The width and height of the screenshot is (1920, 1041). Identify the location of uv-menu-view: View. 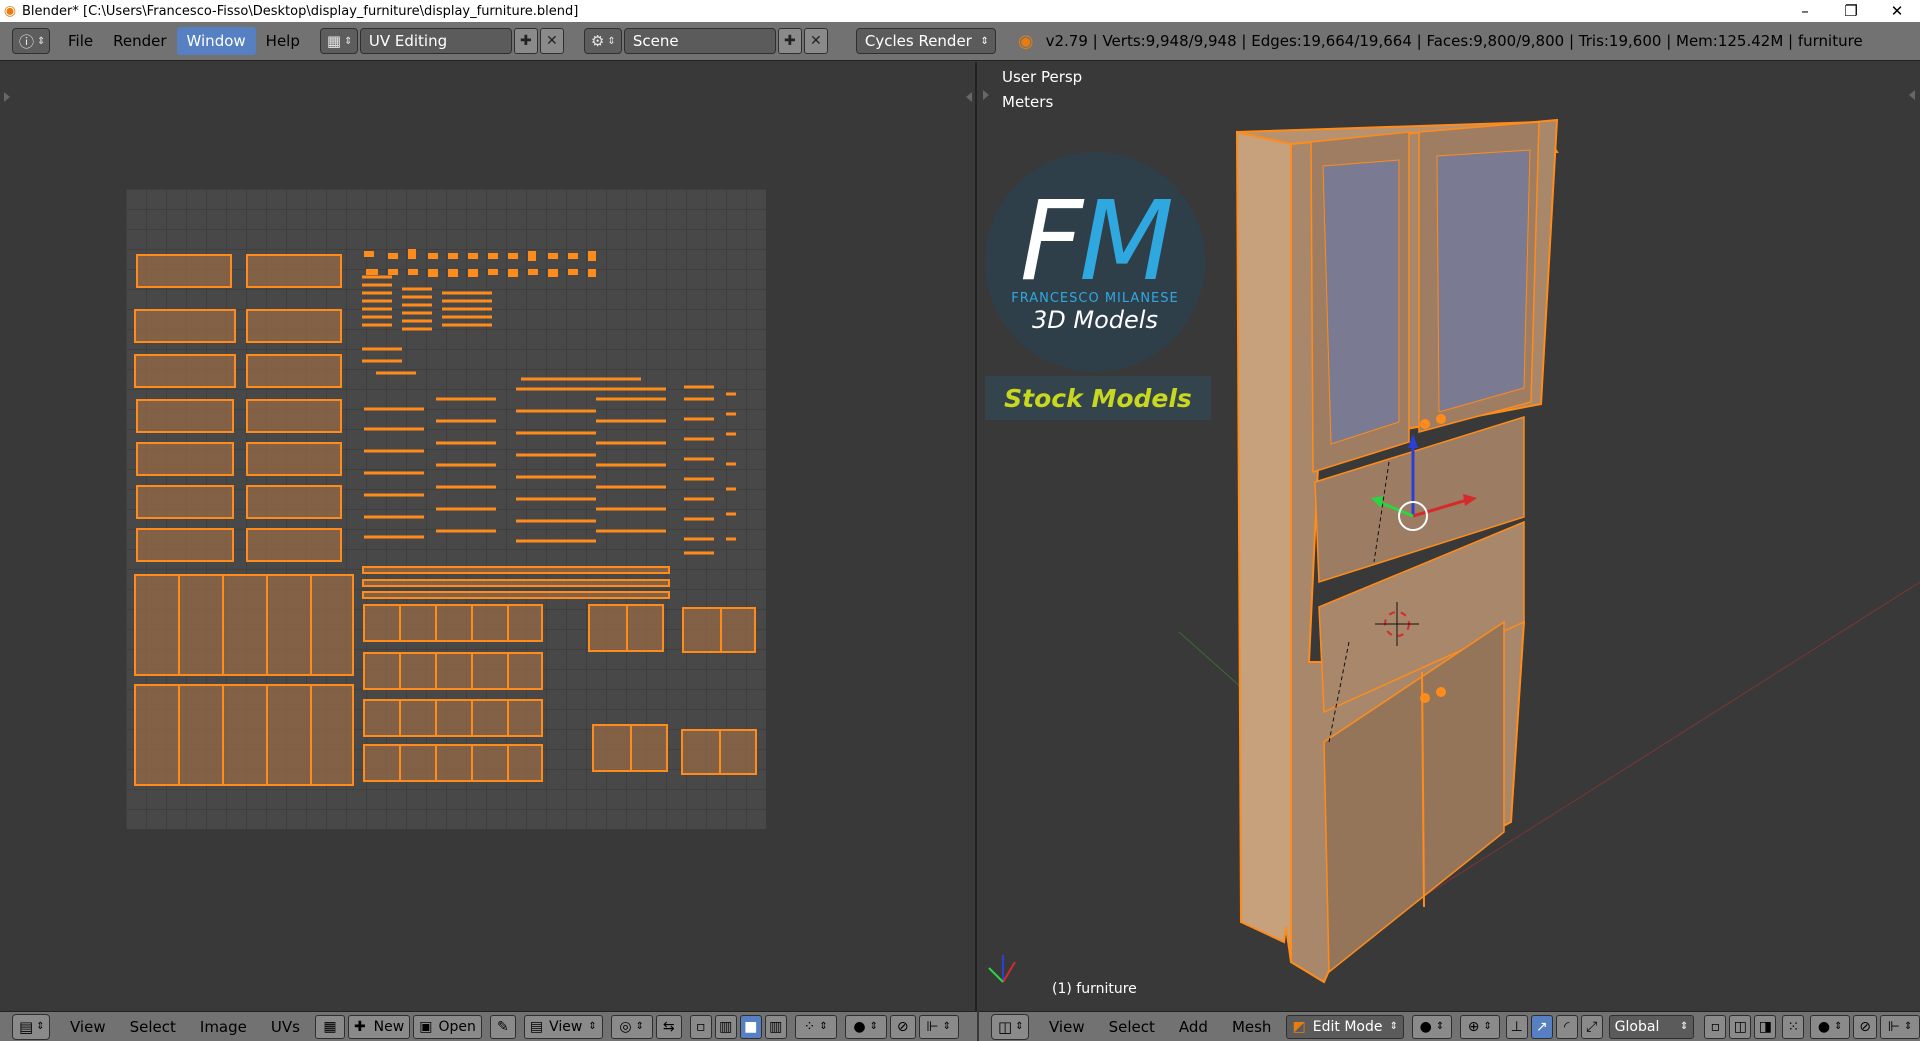
(88, 1027).